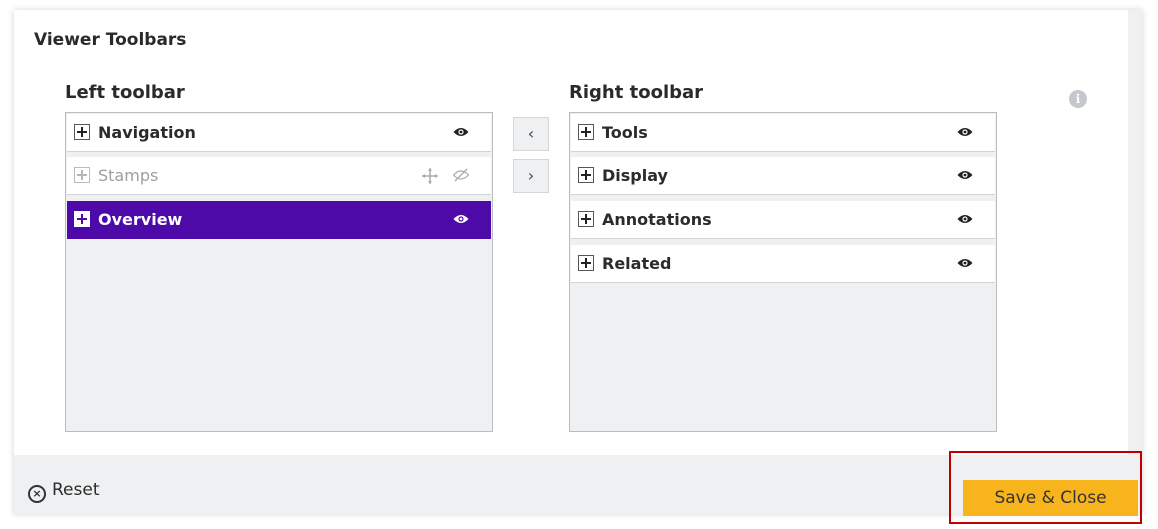  I want to click on reset-label: Reset, so click(76, 490).